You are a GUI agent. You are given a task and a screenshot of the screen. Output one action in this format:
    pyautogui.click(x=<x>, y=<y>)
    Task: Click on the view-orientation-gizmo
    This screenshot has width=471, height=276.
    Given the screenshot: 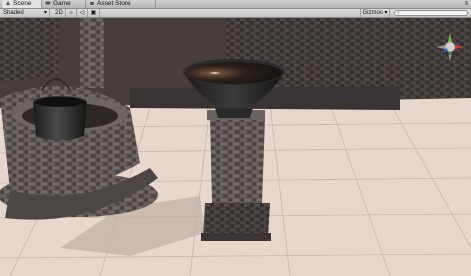 What is the action you would take?
    pyautogui.click(x=450, y=47)
    